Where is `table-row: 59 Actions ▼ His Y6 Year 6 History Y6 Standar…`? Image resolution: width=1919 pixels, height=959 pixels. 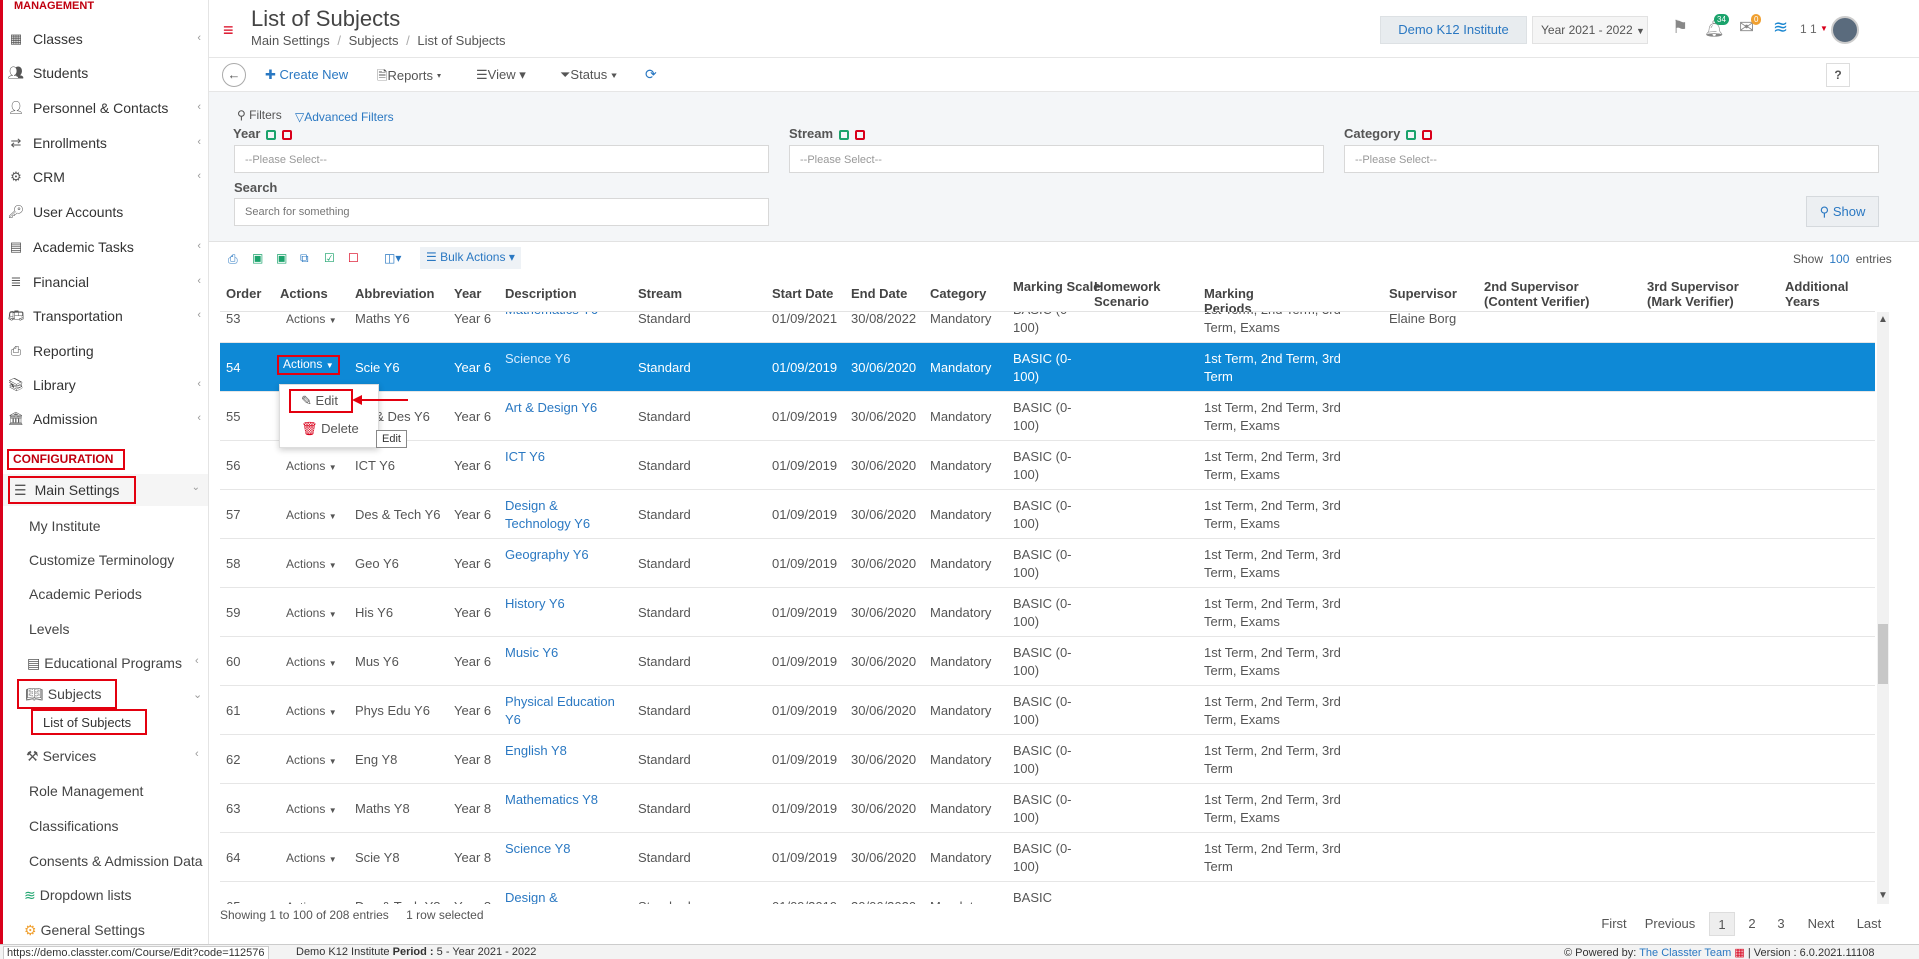 table-row: 59 Actions ▼ His Y6 Year 6 History Y6 Standar… is located at coordinates (1047, 612).